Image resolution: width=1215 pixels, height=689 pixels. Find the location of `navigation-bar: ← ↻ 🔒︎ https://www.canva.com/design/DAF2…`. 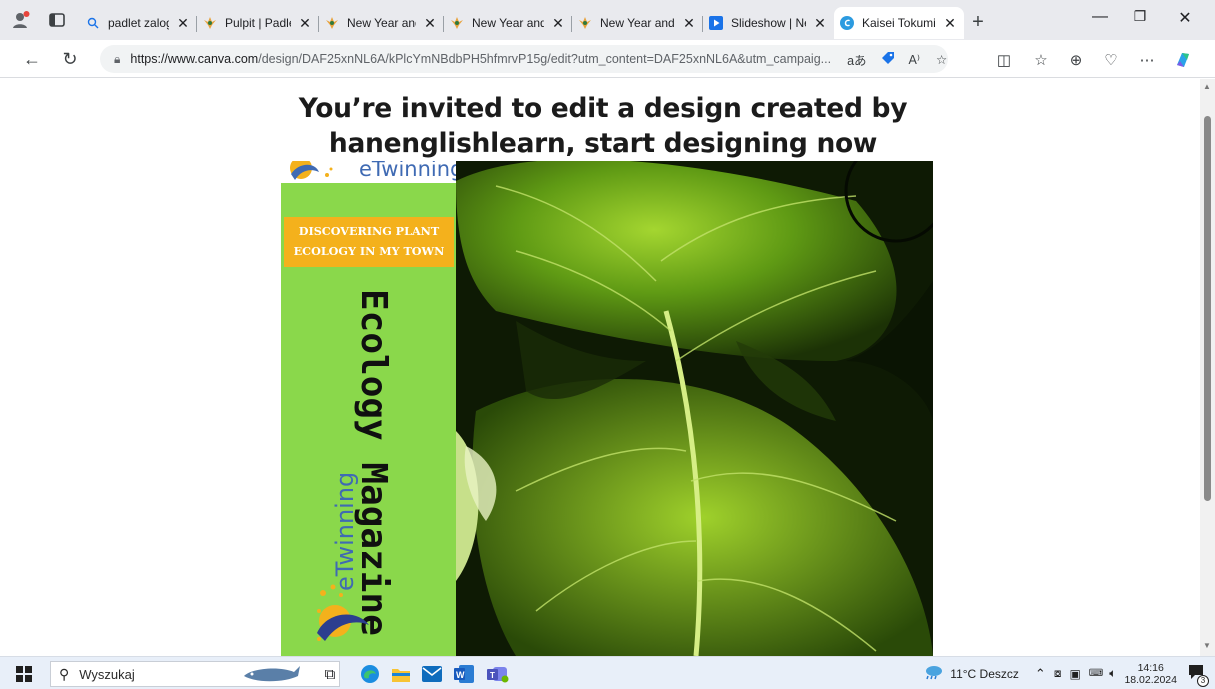

navigation-bar: ← ↻ 🔒︎ https://www.canva.com/design/DAF2… is located at coordinates (607, 59).